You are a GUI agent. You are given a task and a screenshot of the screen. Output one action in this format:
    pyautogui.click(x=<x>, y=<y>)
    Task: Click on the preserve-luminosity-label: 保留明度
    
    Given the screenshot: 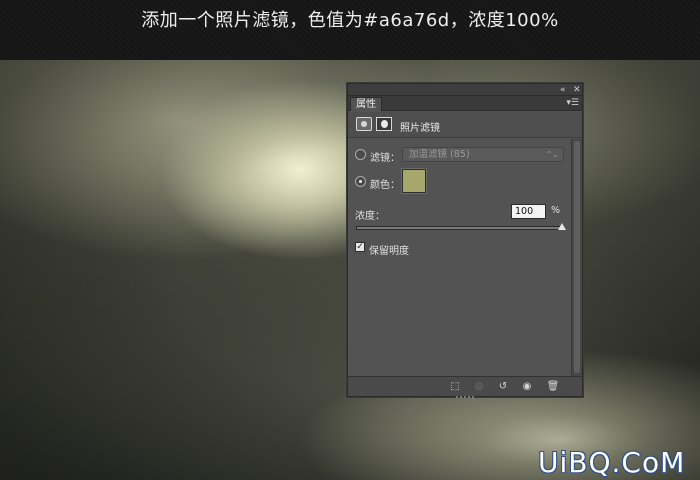 What is the action you would take?
    pyautogui.click(x=389, y=251)
    